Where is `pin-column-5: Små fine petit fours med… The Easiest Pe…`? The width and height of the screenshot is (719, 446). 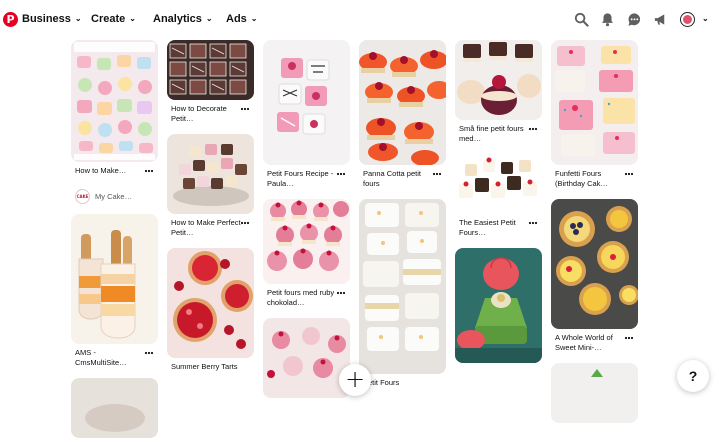
pin-column-5: Små fine petit fours med… The Easiest Pe… is located at coordinates (498, 205).